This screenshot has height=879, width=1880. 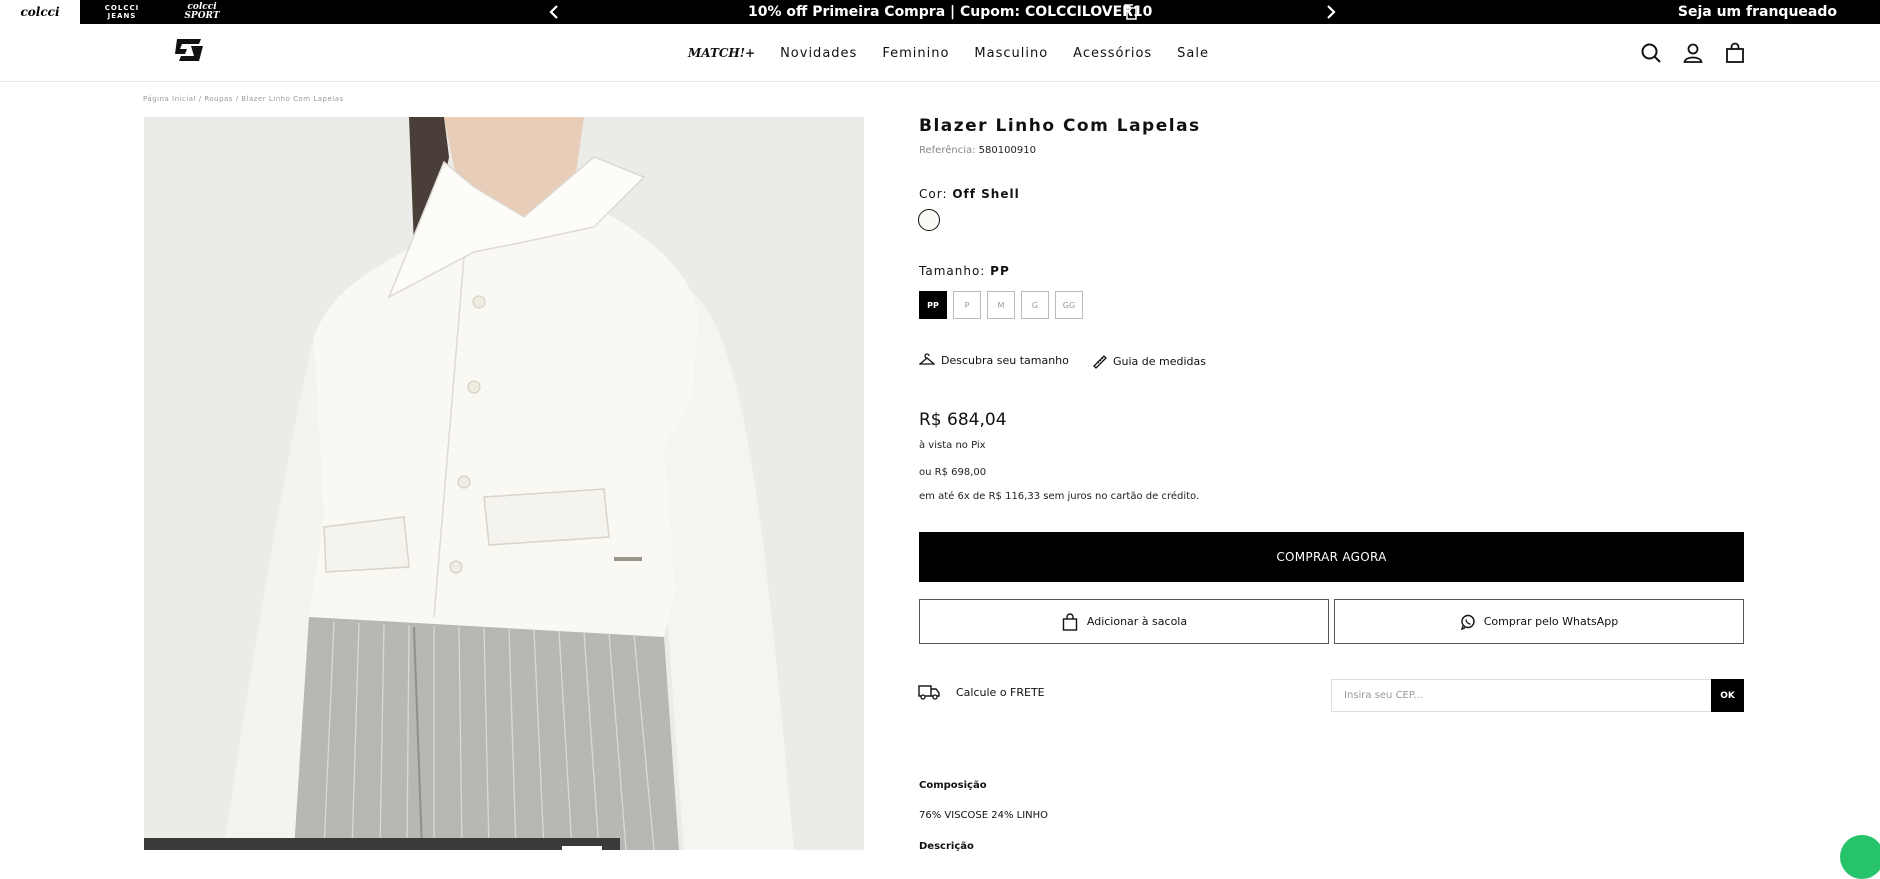 I want to click on whatsapp-icon, so click(x=1467, y=622).